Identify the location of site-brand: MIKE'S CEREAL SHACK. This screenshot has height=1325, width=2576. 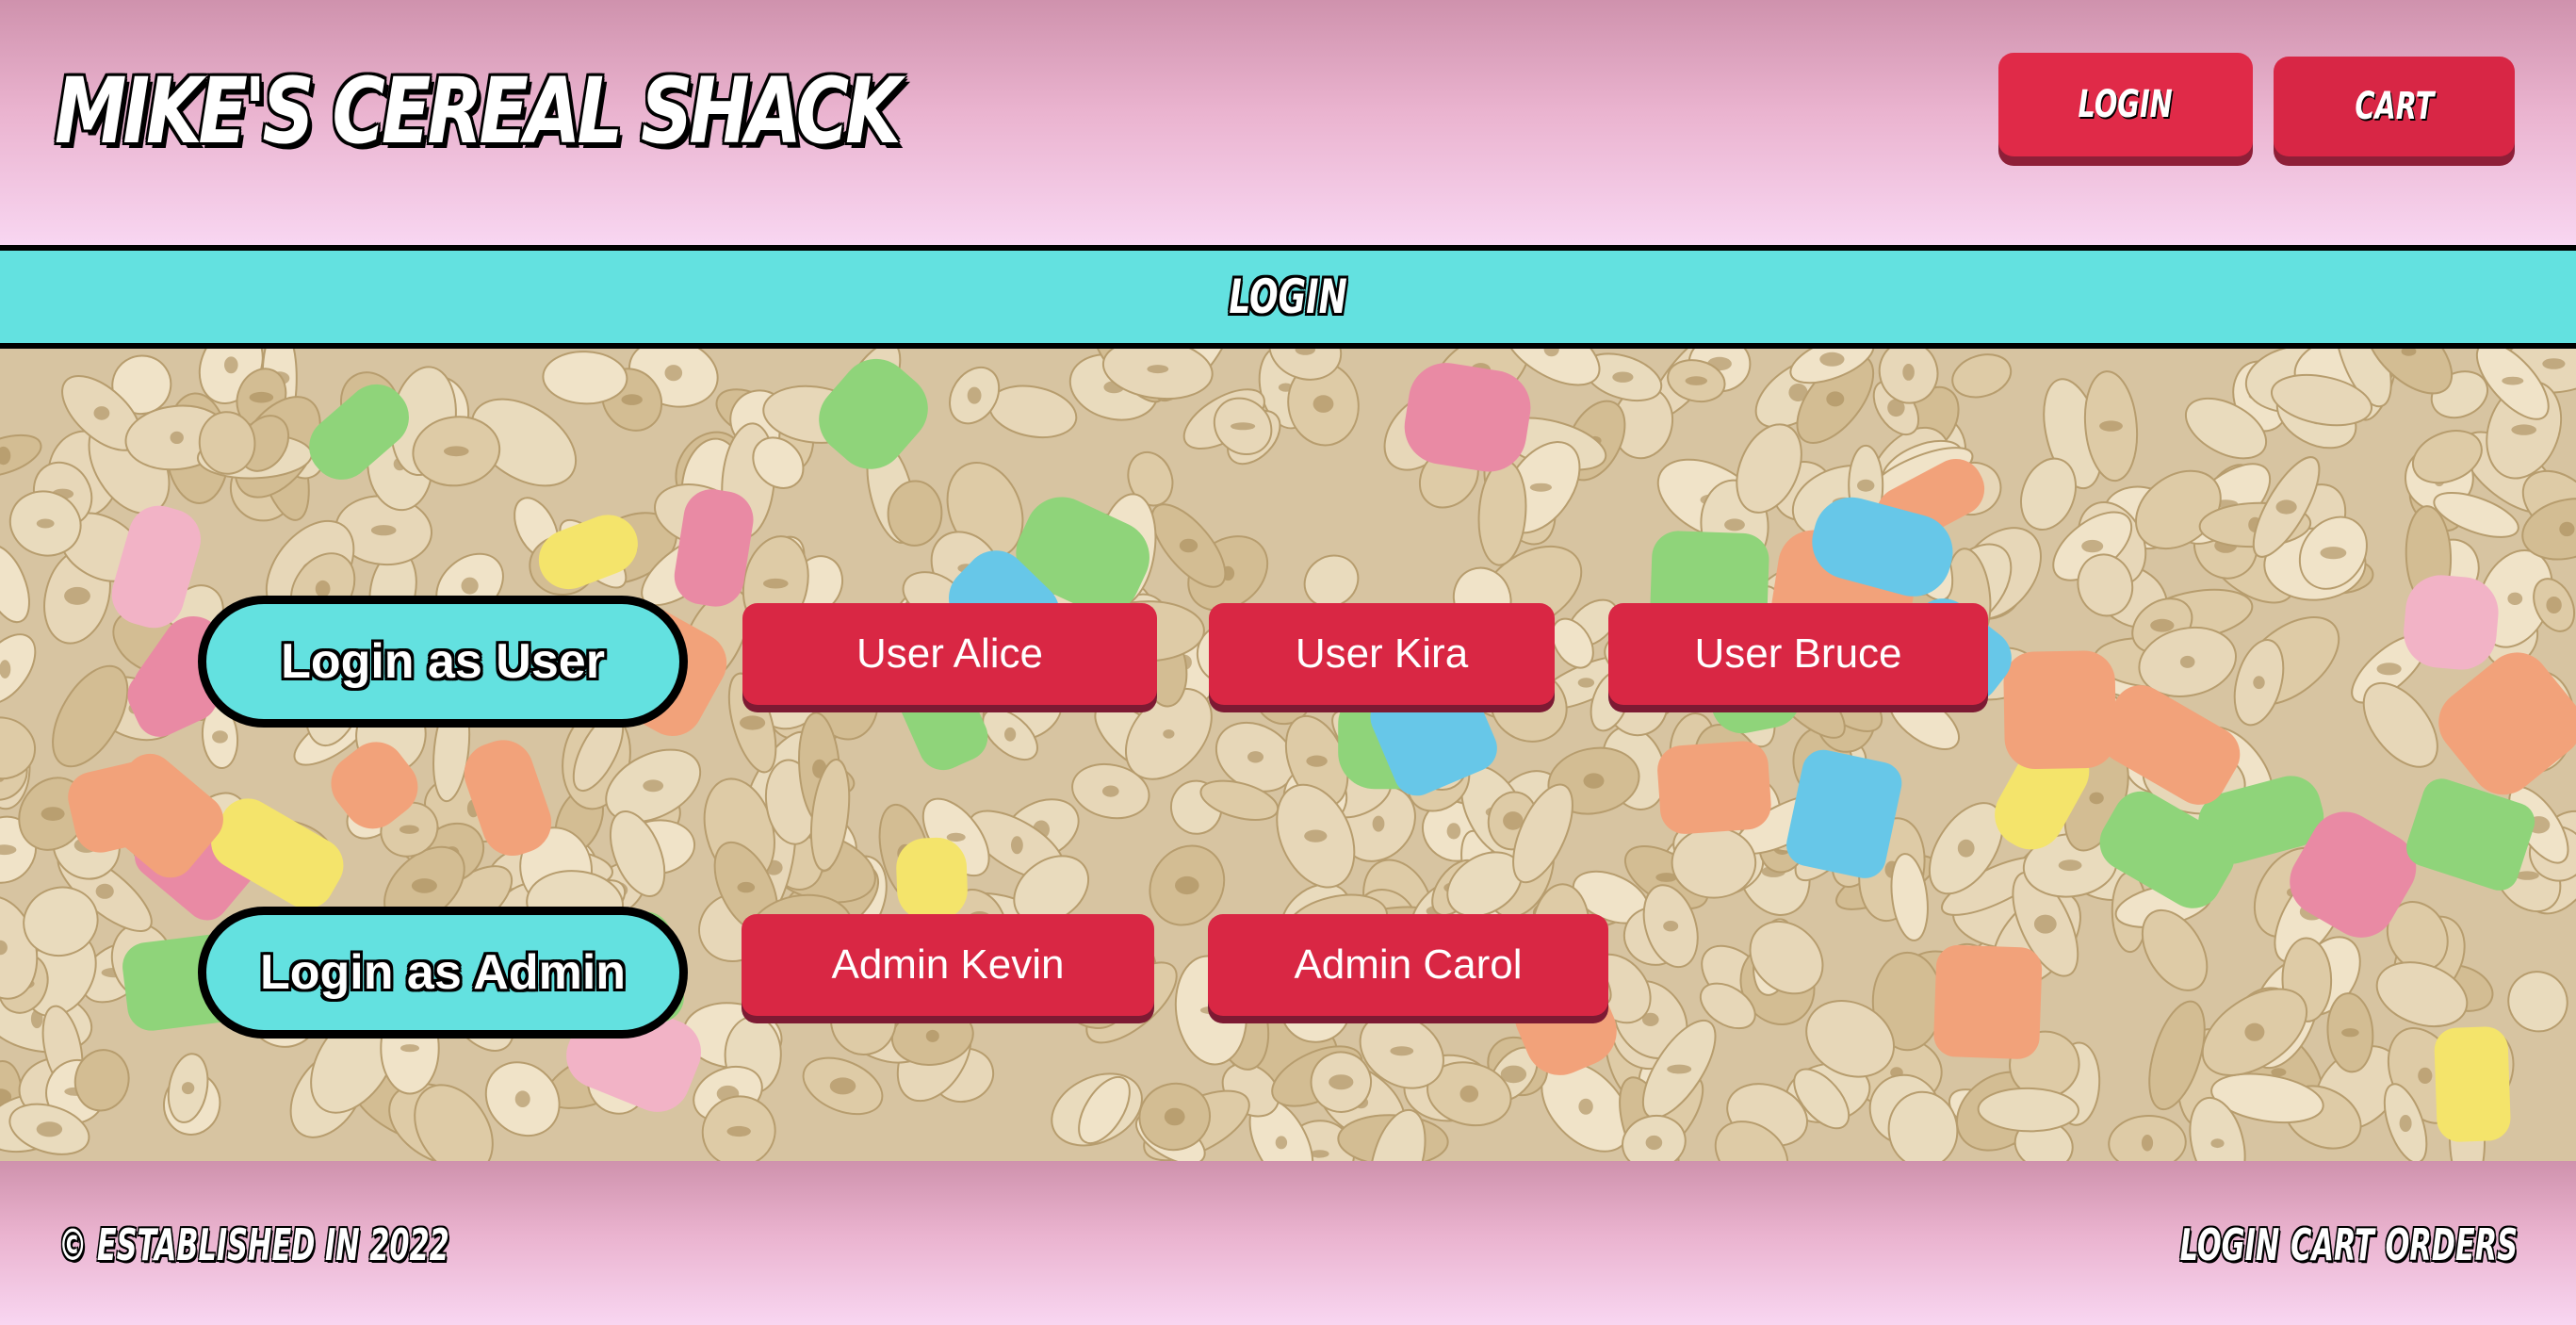
(478, 111).